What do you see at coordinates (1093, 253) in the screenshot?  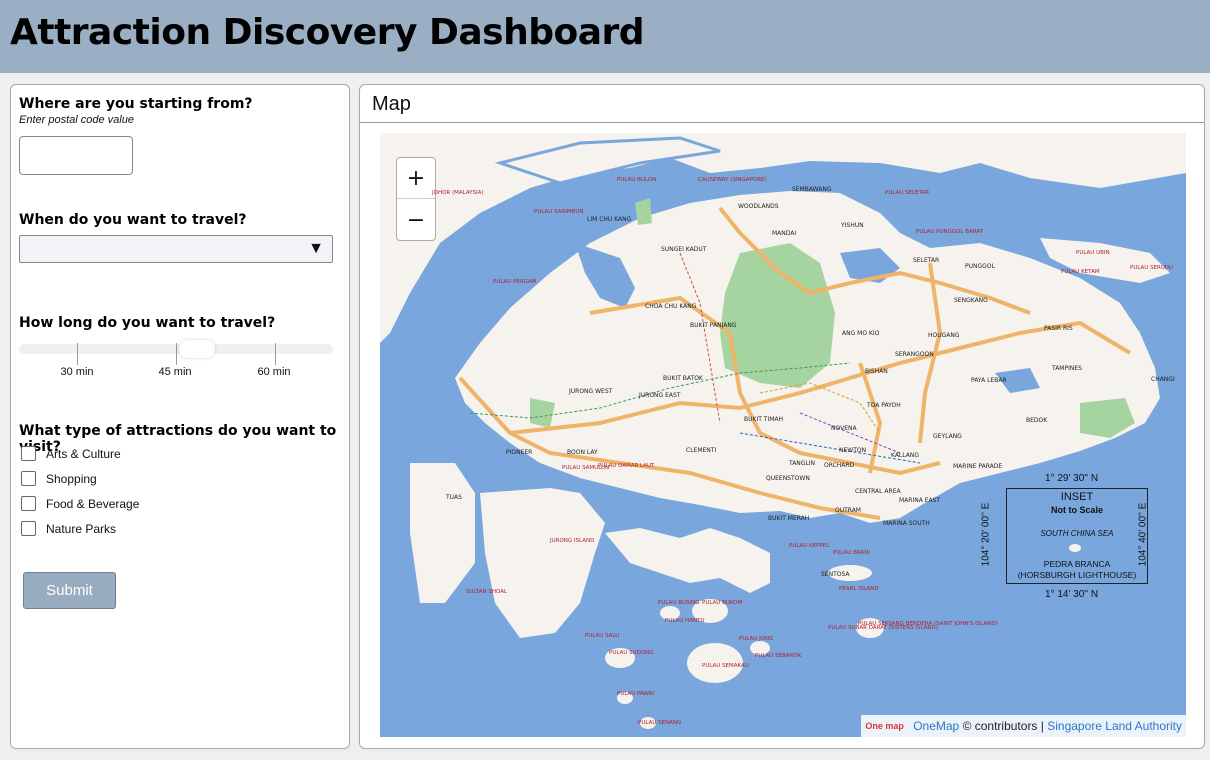 I see `island-label: PULAU UBIN` at bounding box center [1093, 253].